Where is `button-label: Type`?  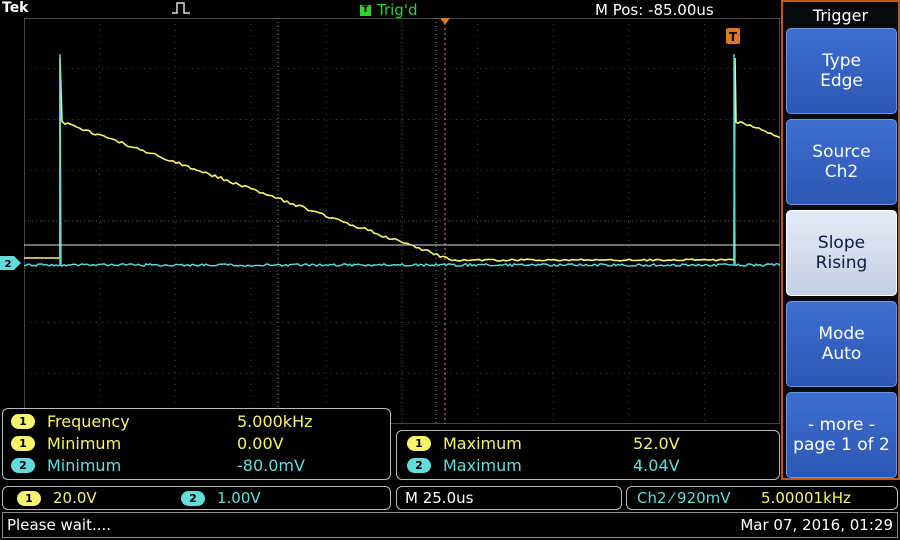
button-label: Type is located at coordinates (841, 61).